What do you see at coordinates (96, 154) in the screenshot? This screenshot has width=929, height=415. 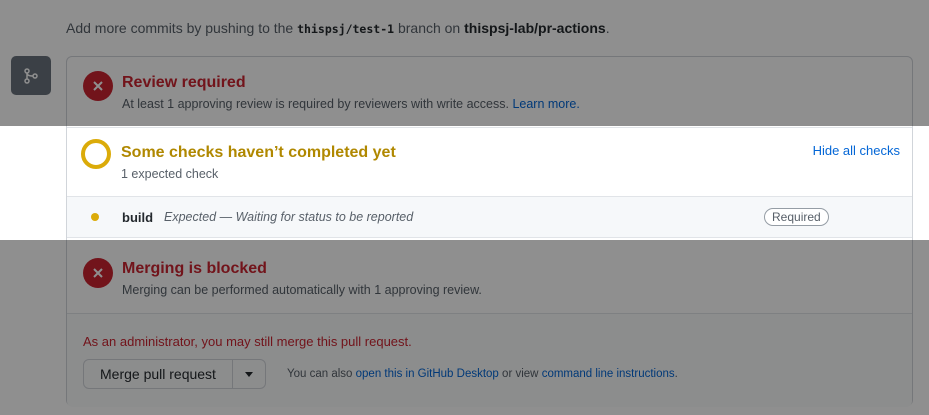 I see `pending-status-icon` at bounding box center [96, 154].